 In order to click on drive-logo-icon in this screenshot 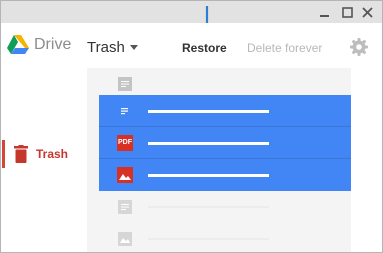, I will do `click(18, 47)`.